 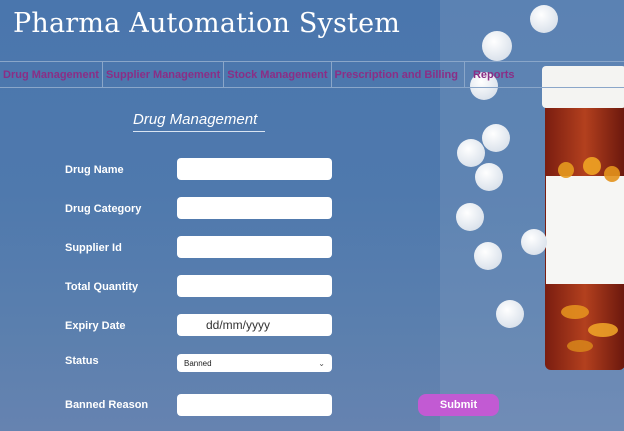 What do you see at coordinates (95, 326) in the screenshot?
I see `expiry-date-label: Expiry Date` at bounding box center [95, 326].